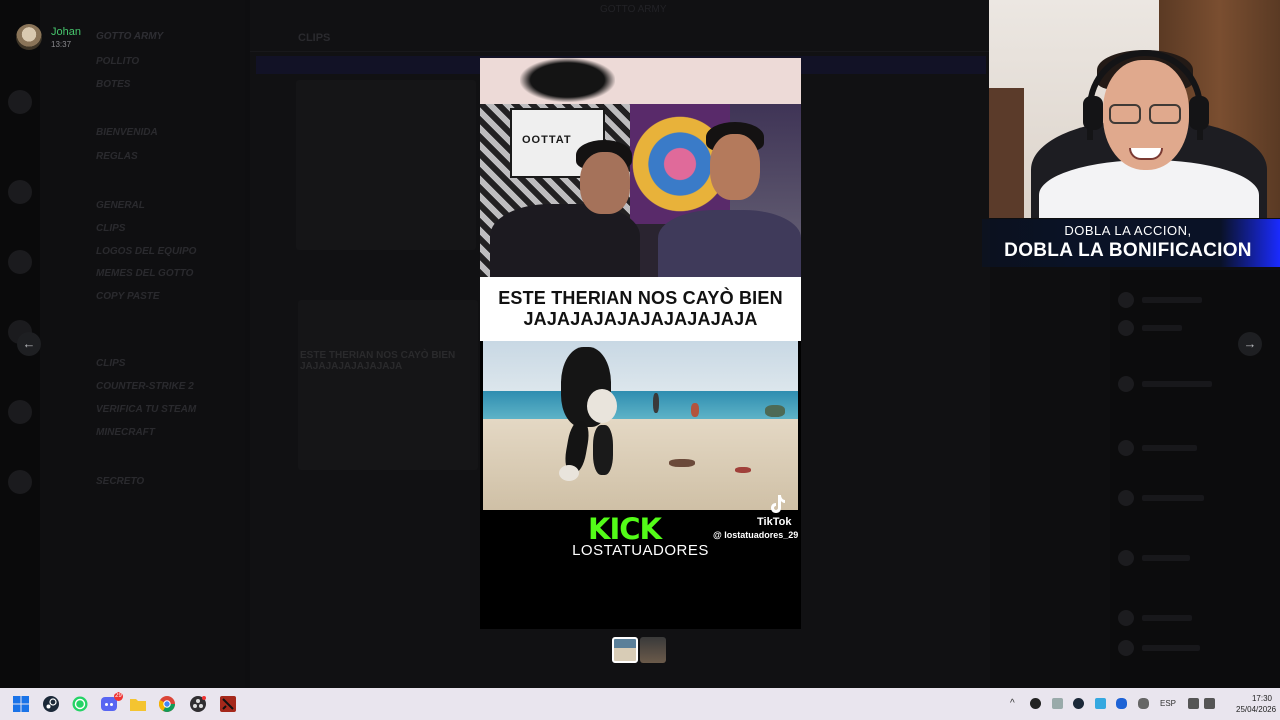 The image size is (1280, 720). Describe the element at coordinates (1261, 698) in the screenshot. I see `clock-time: 17:30` at that location.